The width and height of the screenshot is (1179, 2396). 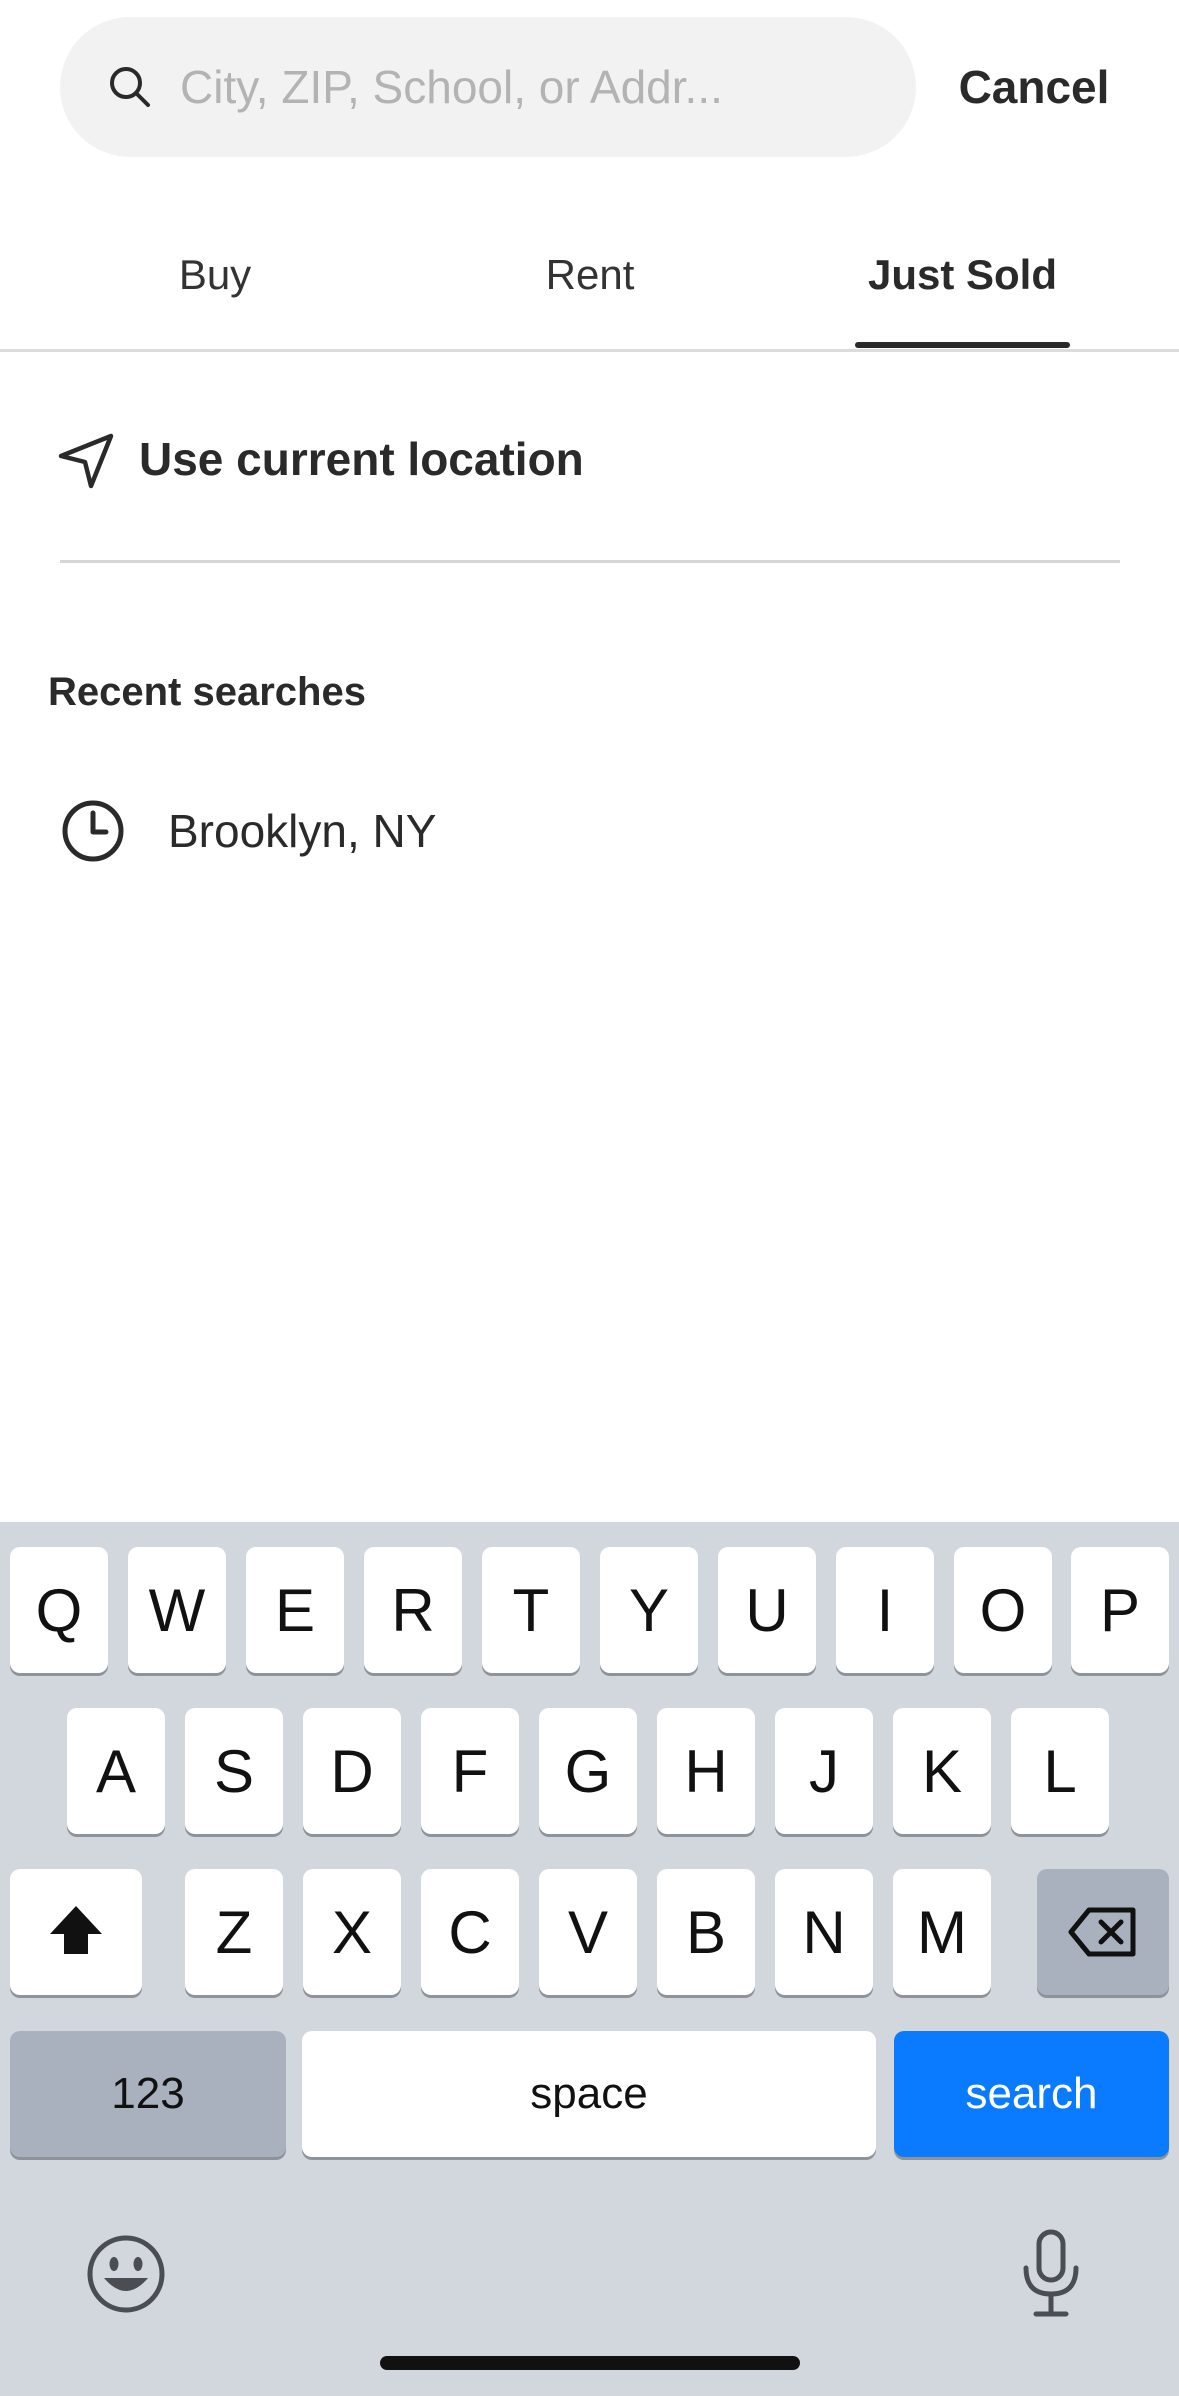 What do you see at coordinates (59, 1610) in the screenshot?
I see `key-q: Q` at bounding box center [59, 1610].